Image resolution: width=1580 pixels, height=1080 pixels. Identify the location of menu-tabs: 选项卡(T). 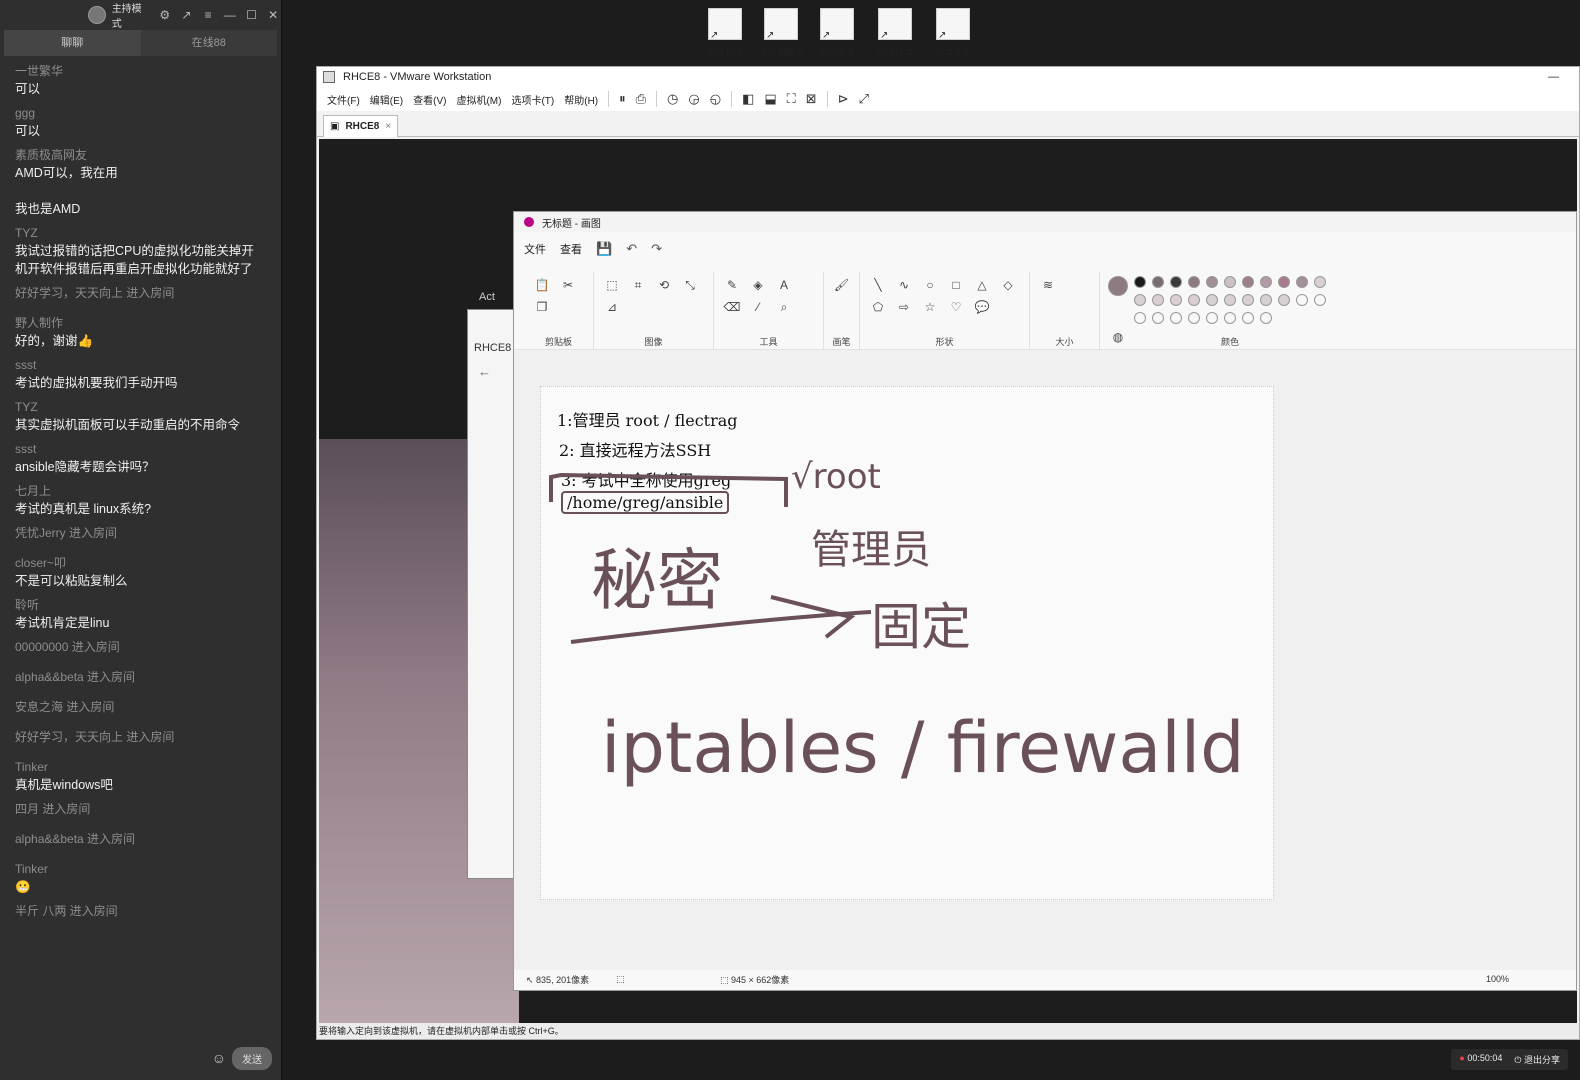
(532, 99).